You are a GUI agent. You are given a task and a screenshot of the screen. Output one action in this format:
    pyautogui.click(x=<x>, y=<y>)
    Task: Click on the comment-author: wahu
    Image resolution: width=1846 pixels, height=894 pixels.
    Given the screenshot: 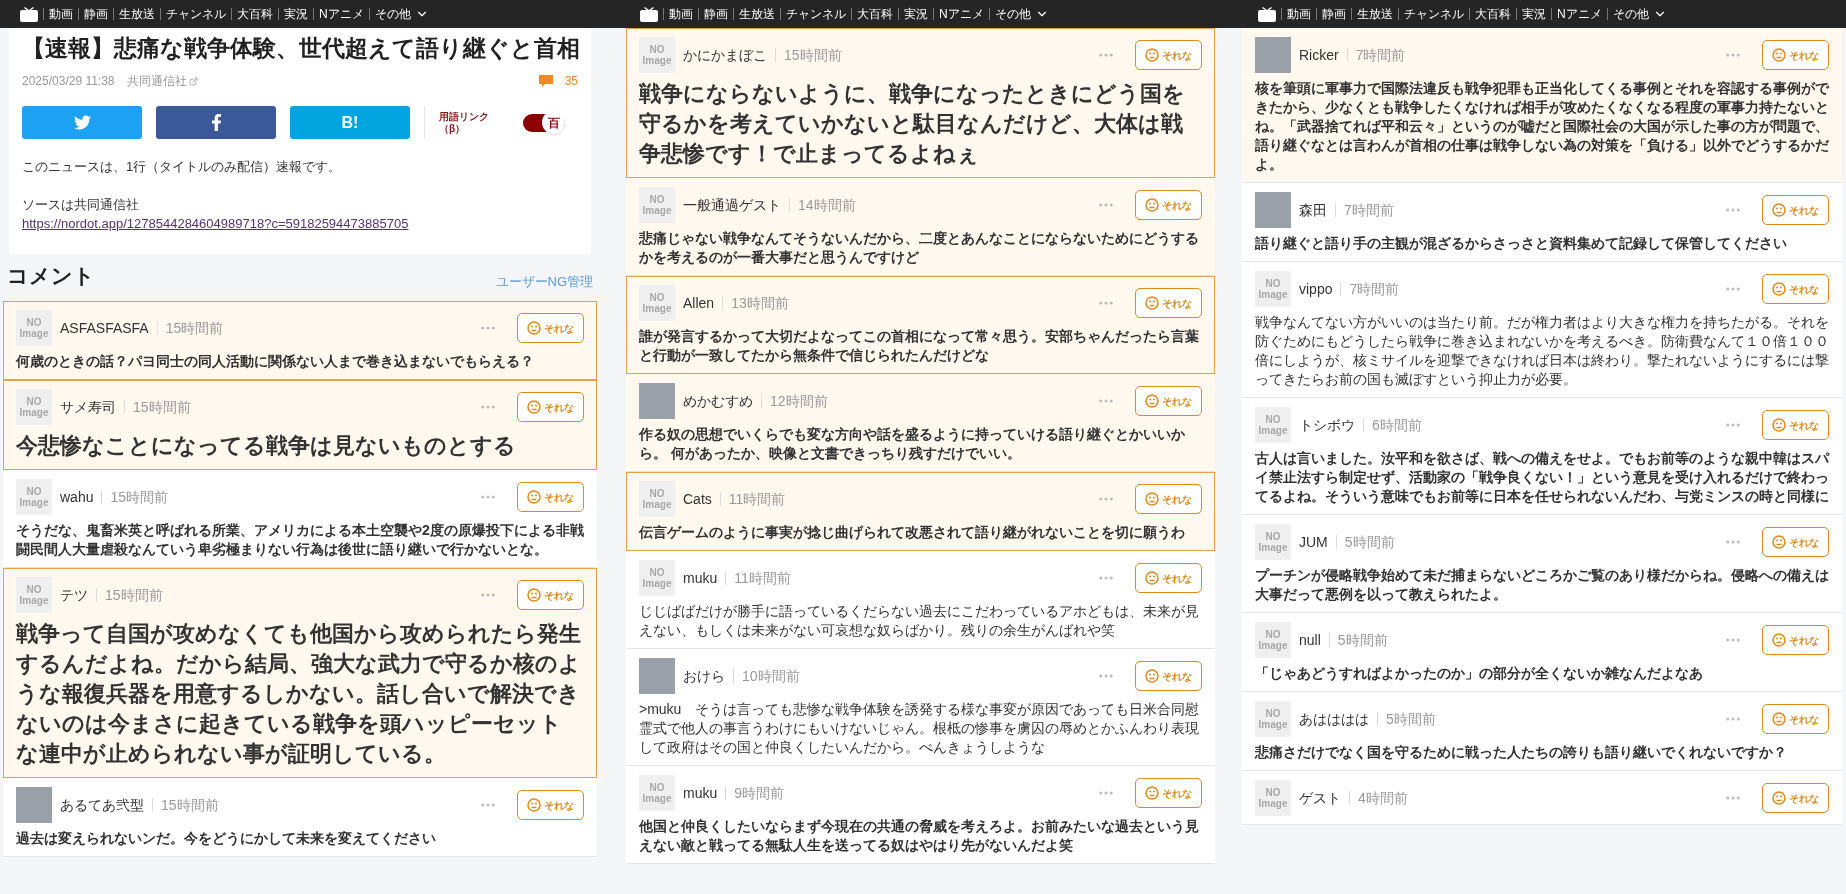 What is the action you would take?
    pyautogui.click(x=77, y=497)
    